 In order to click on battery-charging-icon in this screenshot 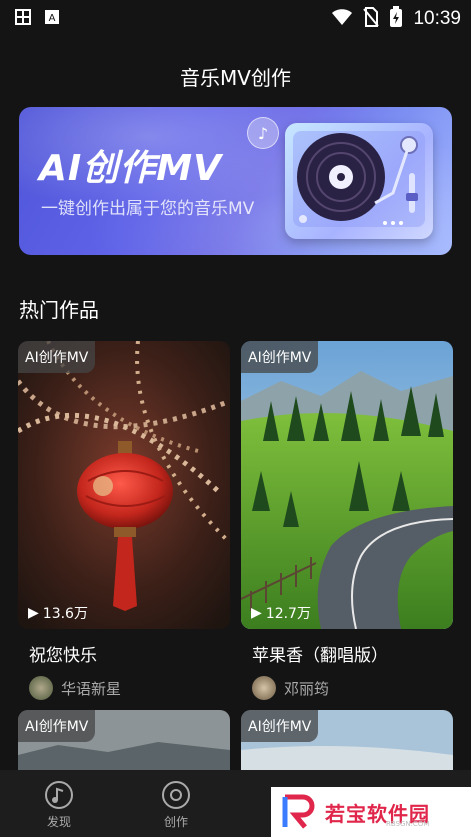, I will do `click(396, 19)`.